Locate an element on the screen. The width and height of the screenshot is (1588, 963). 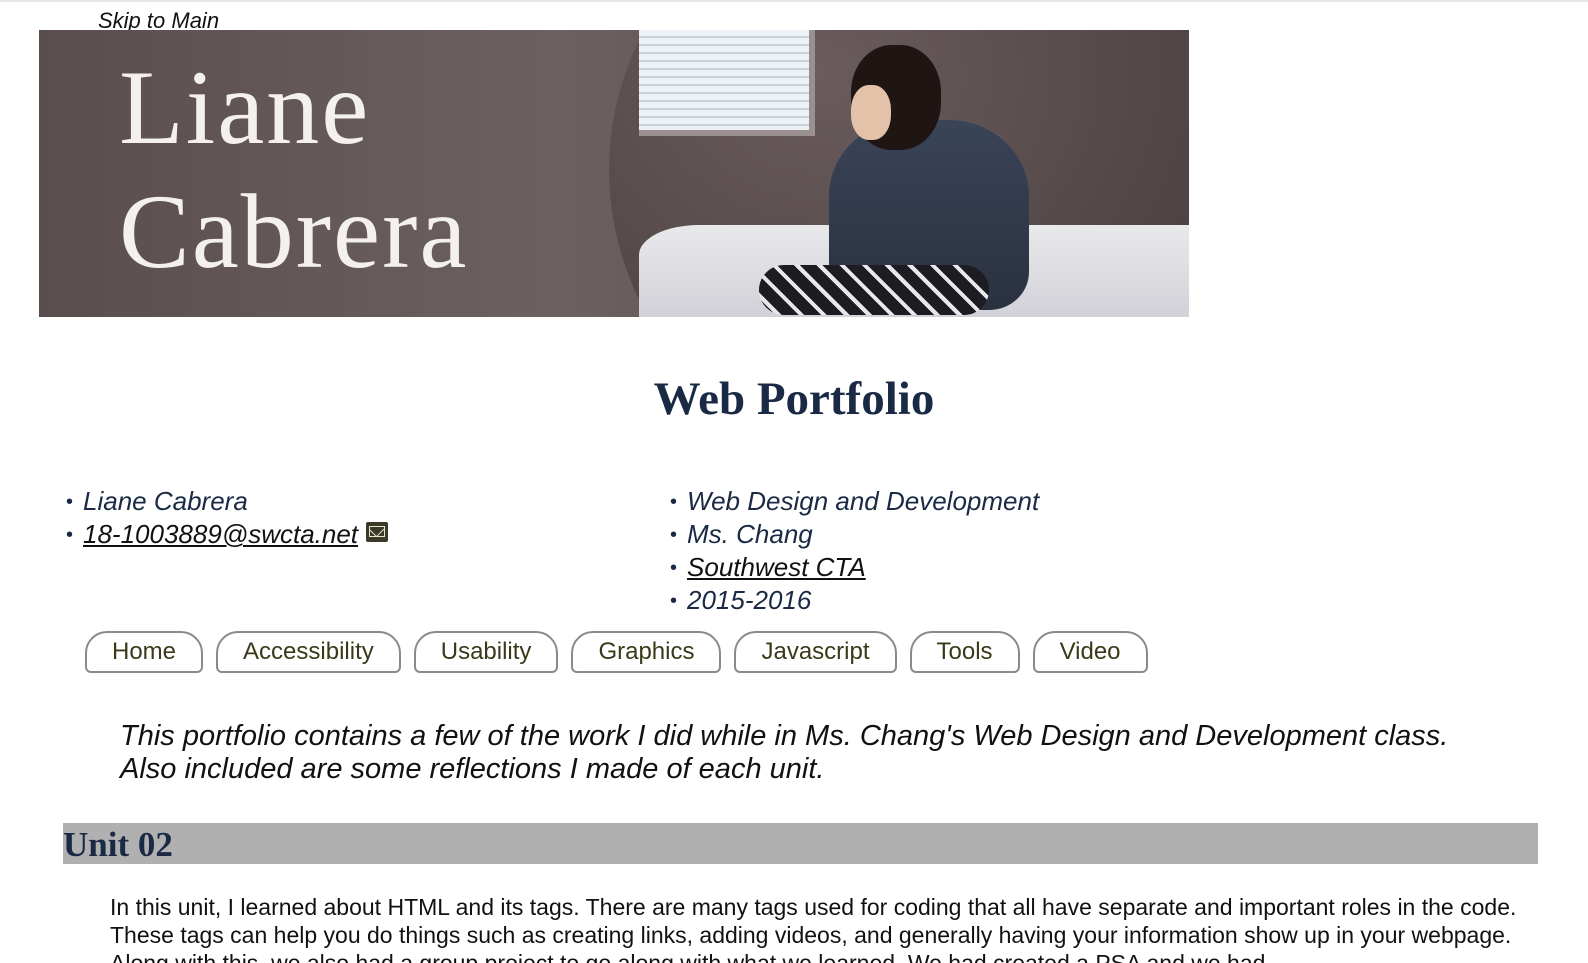
nav-video: Video is located at coordinates (1090, 652).